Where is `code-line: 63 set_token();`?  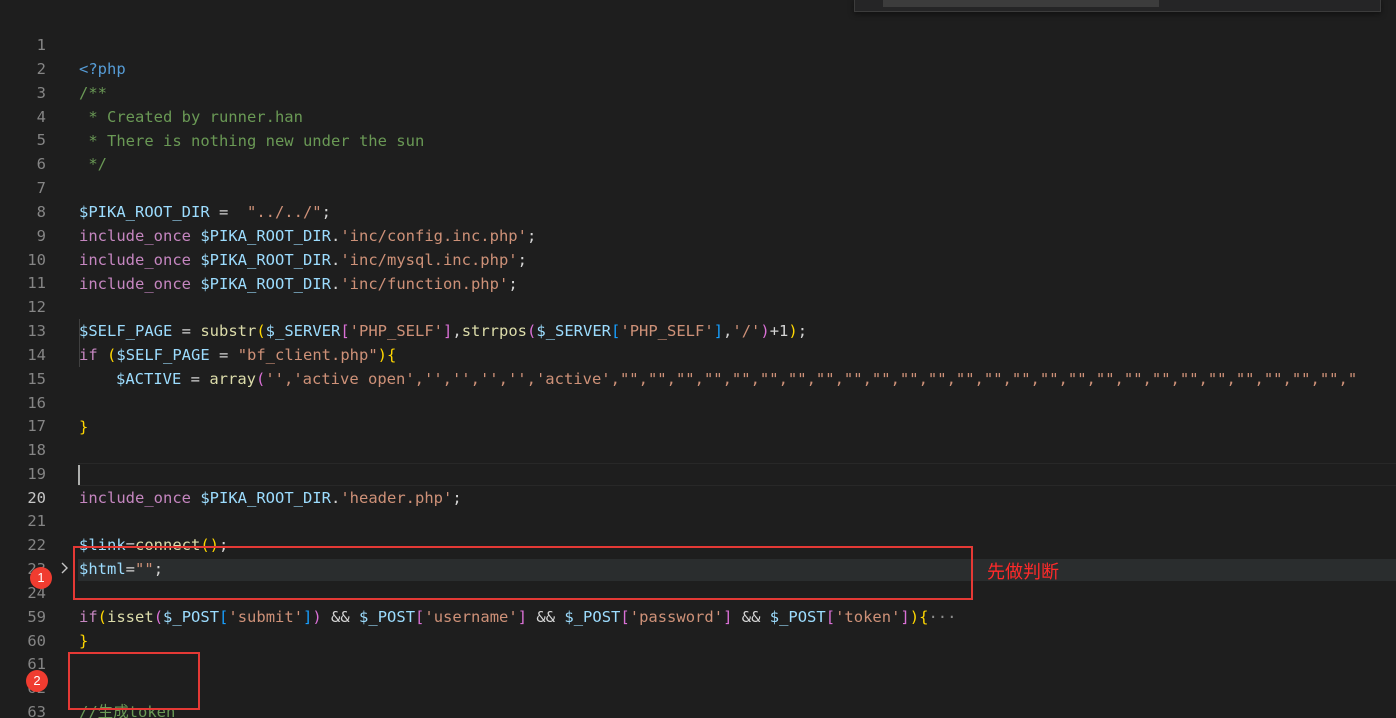
code-line: 63 set_token(); is located at coordinates (698, 697).